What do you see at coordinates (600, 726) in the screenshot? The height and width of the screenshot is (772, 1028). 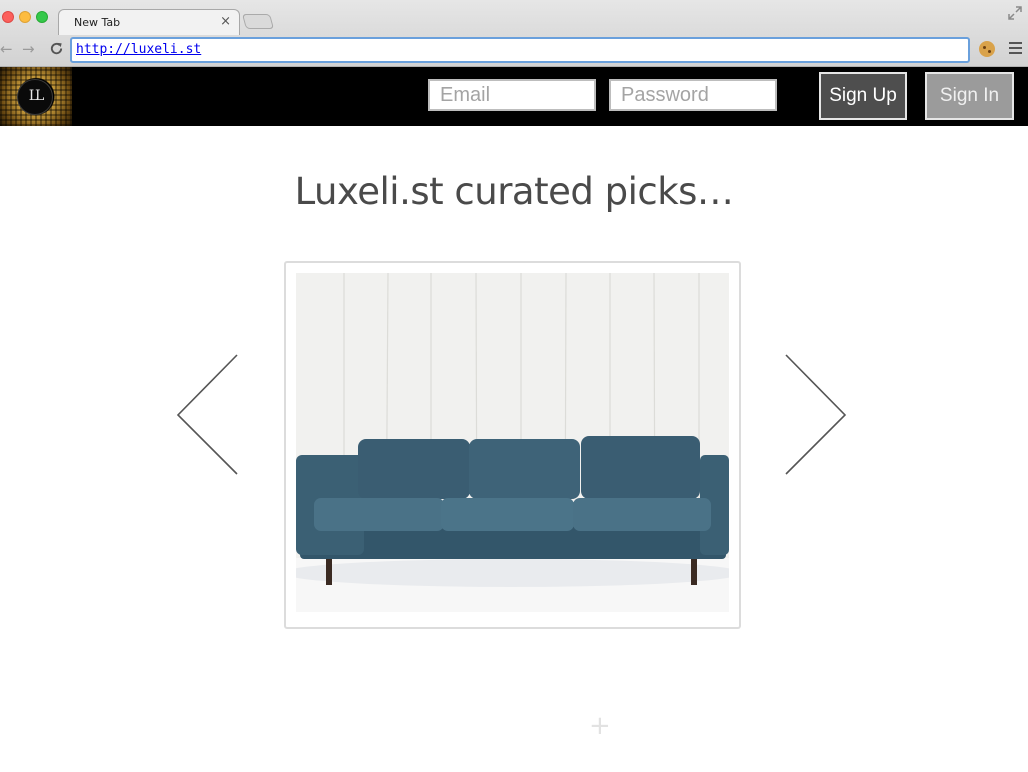 I see `add-icon: +` at bounding box center [600, 726].